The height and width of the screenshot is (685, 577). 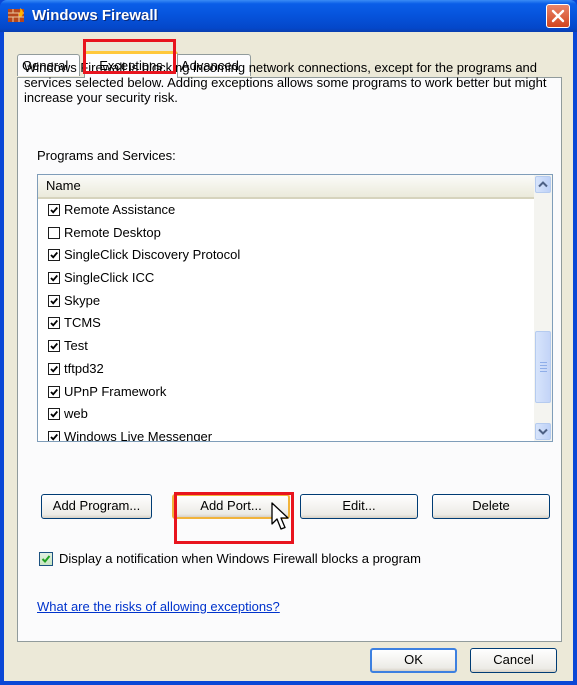 I want to click on item-label: Test, so click(x=76, y=346).